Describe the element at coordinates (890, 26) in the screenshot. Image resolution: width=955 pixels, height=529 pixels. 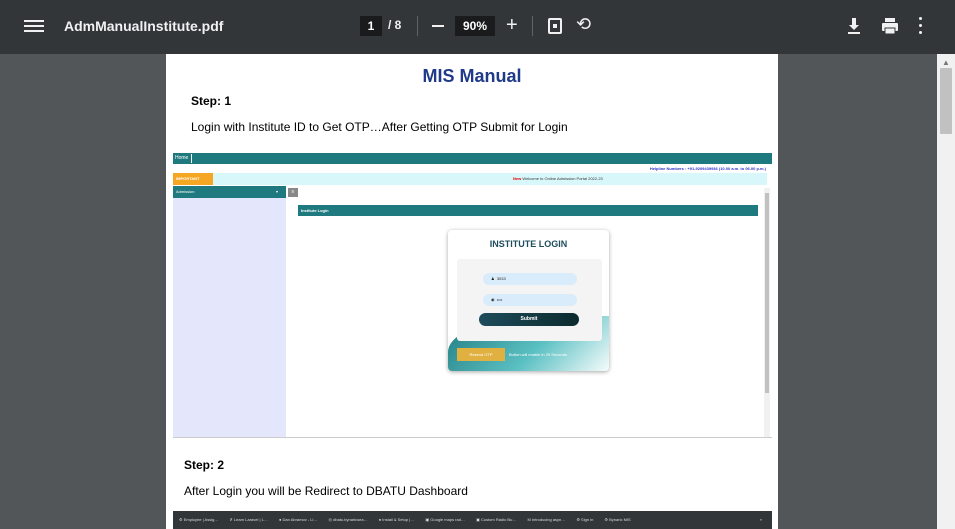
I see `print-icon` at that location.